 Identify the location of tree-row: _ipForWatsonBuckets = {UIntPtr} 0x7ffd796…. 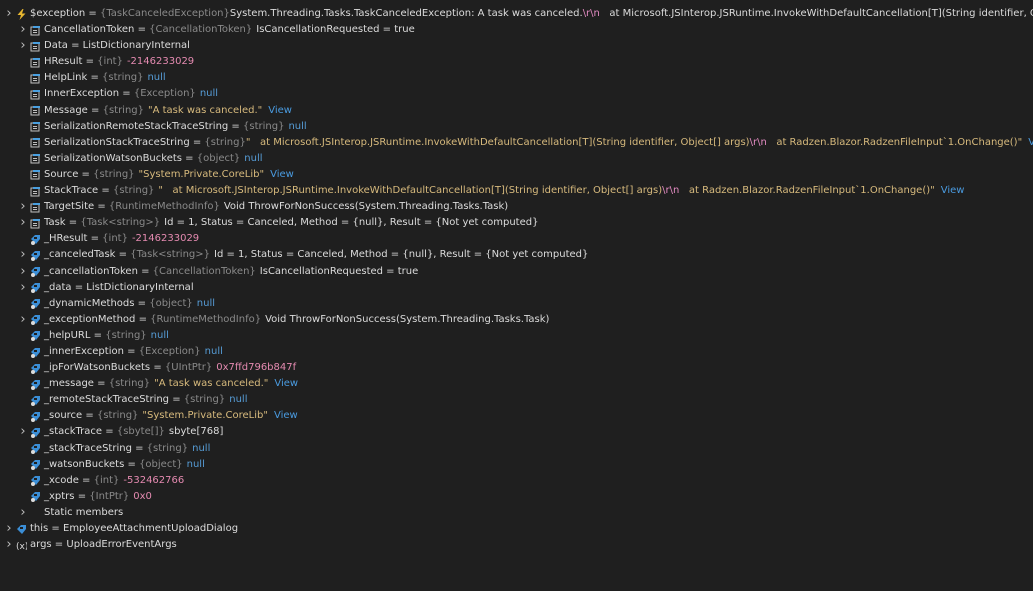
(516, 368).